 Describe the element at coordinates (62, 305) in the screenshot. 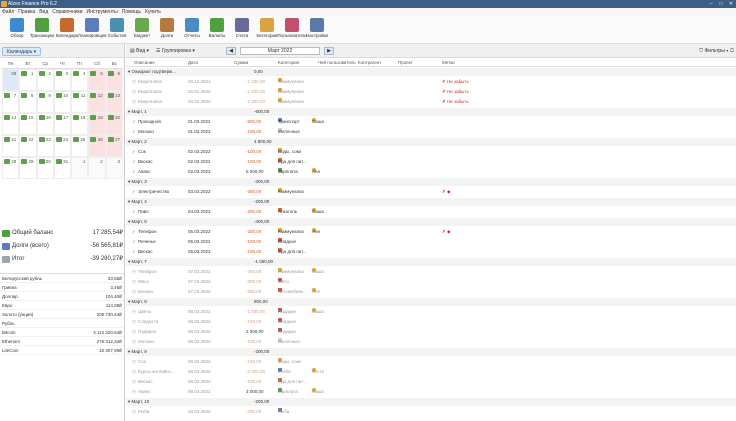

I see `rate-row: Евро 114,08₽` at that location.